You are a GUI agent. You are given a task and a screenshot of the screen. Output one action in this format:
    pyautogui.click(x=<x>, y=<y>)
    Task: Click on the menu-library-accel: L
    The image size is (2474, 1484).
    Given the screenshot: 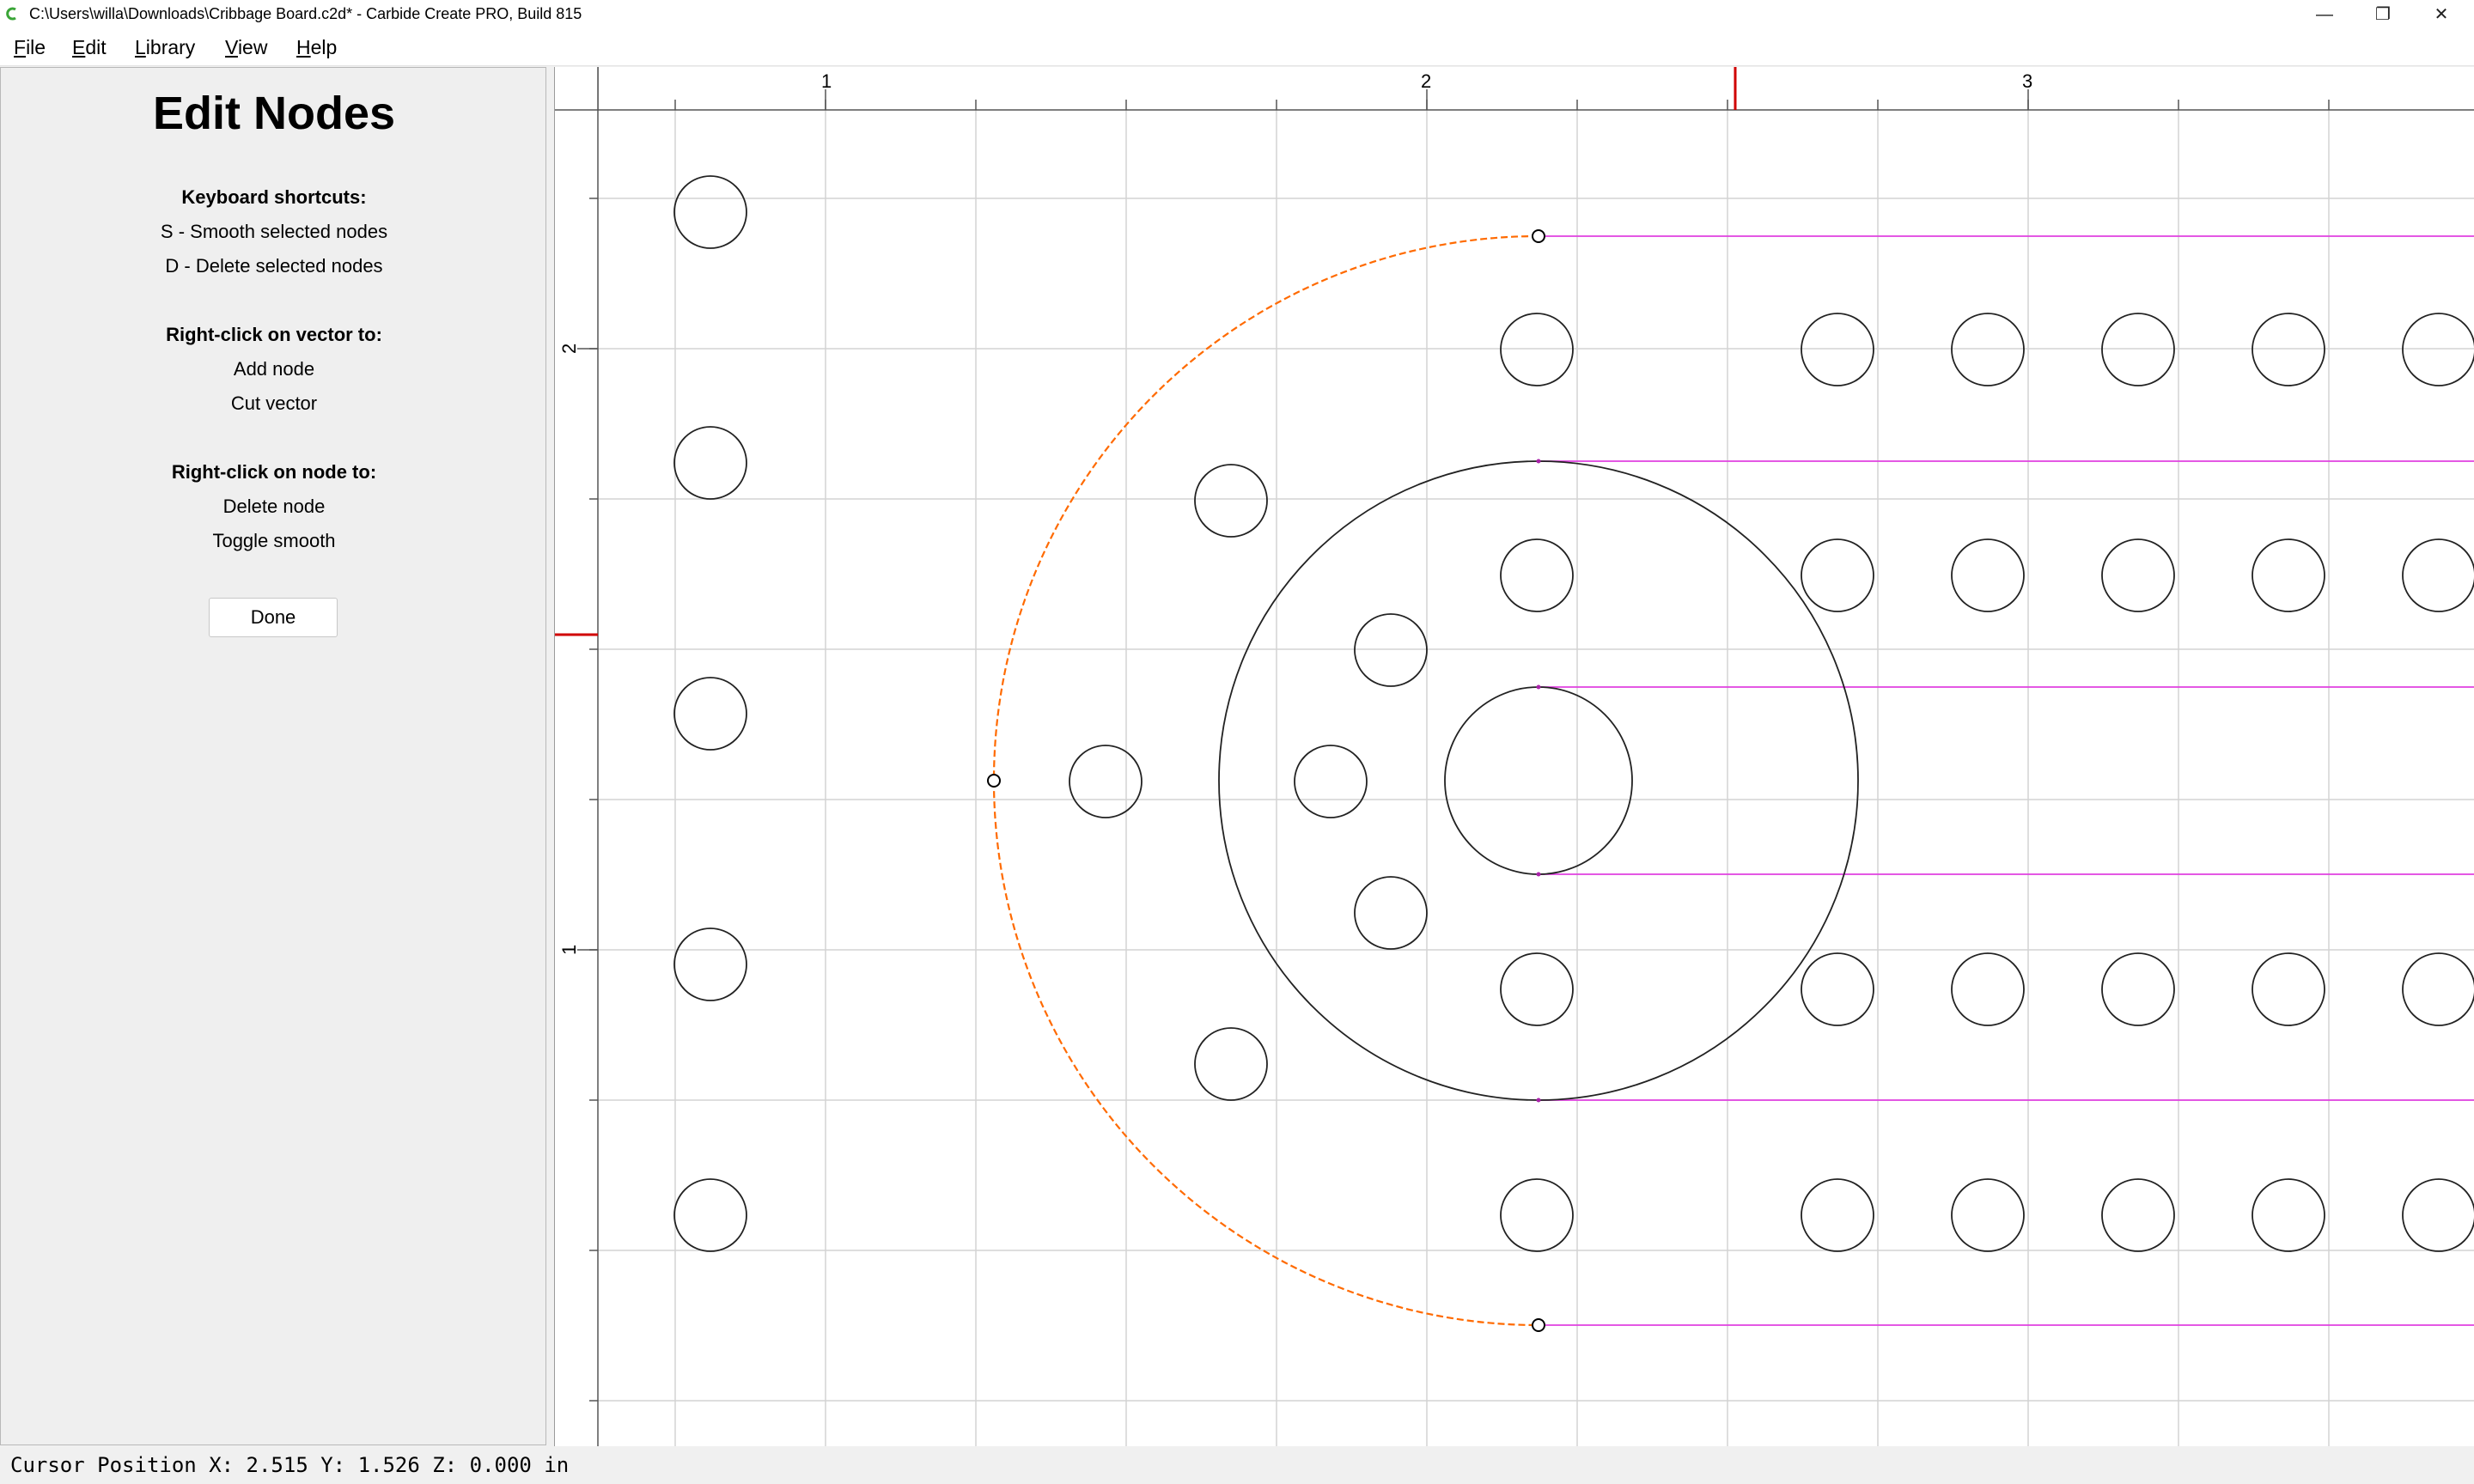 What is the action you would take?
    pyautogui.click(x=140, y=47)
    